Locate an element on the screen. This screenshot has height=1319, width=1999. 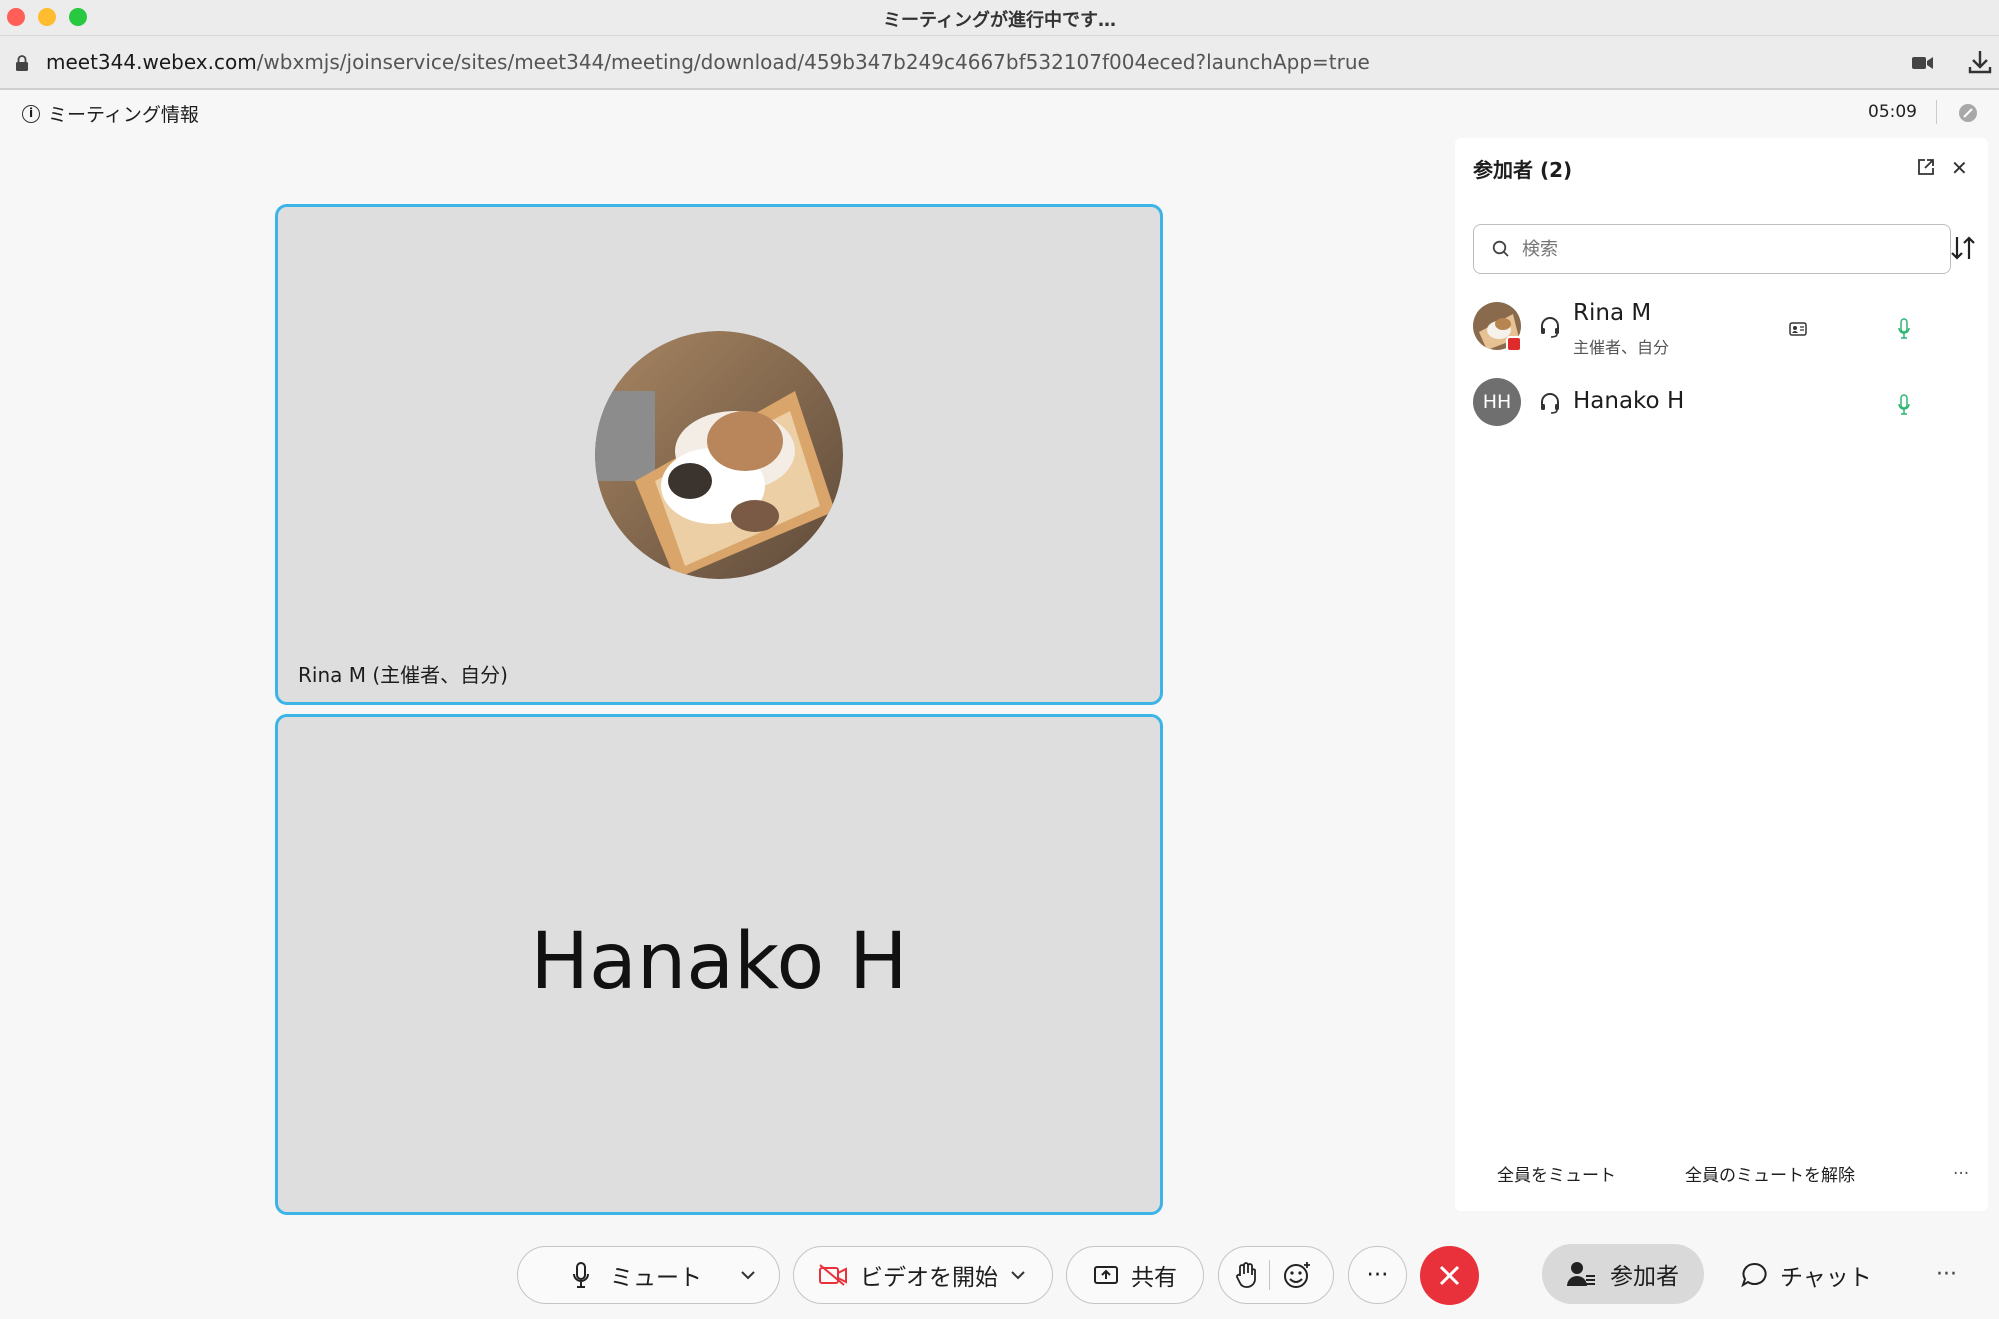
close-icon is located at coordinates (1449, 1275).